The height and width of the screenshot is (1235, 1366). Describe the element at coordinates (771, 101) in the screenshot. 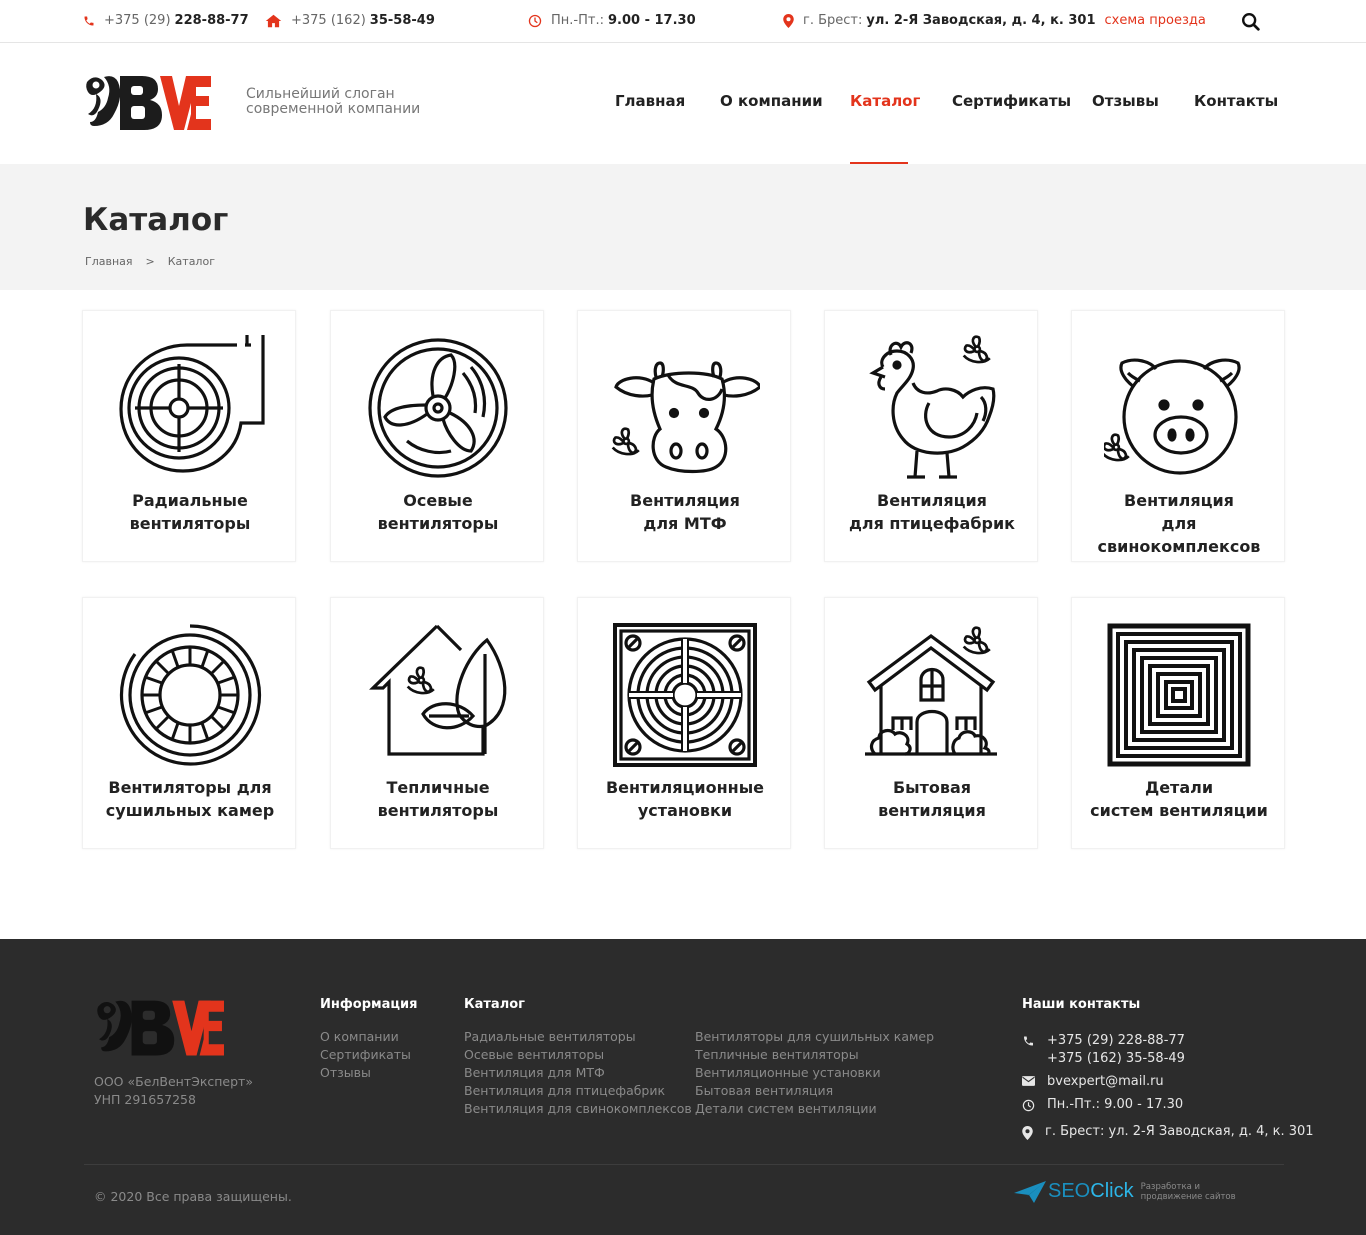

I see `nav-about: О компании` at that location.